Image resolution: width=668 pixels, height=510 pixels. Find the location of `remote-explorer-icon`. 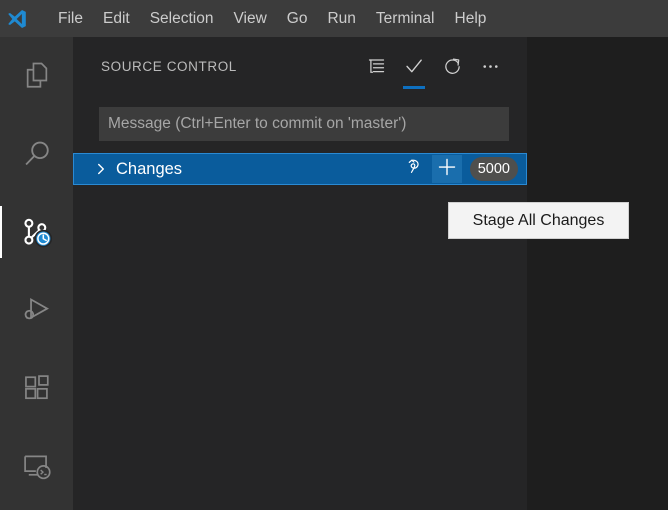

remote-explorer-icon is located at coordinates (37, 466).